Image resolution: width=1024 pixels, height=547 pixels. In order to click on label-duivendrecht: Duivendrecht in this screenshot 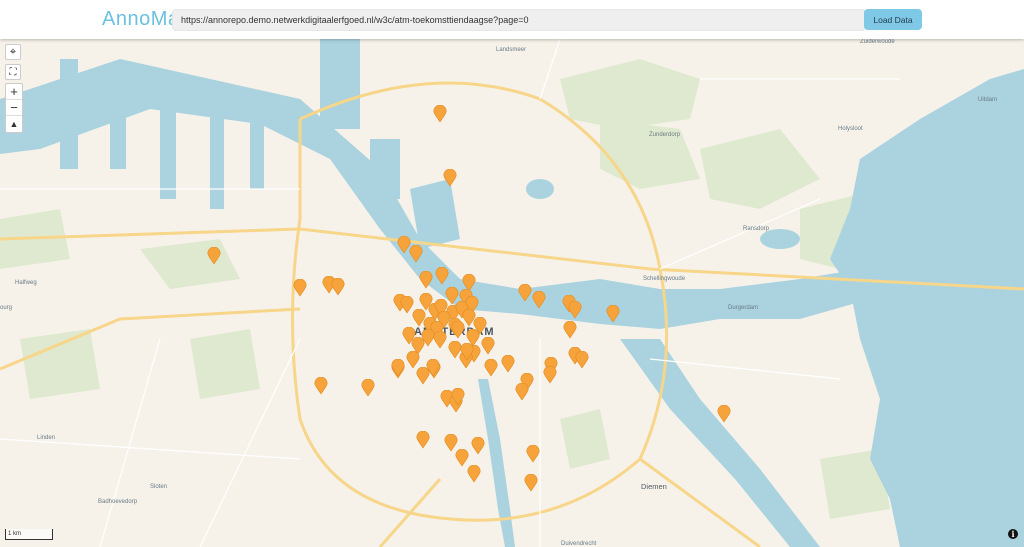, I will do `click(579, 544)`.